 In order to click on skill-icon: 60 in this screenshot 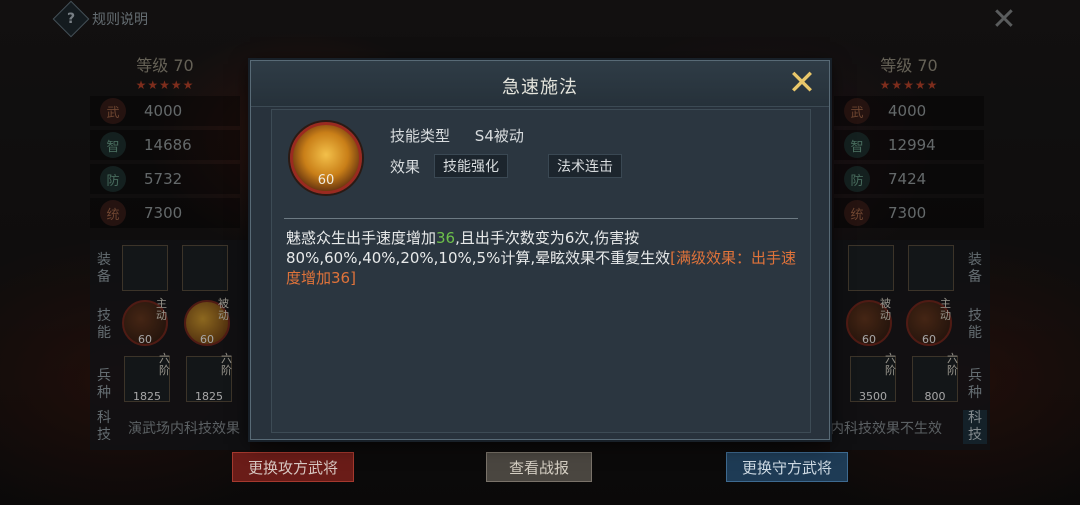, I will do `click(326, 158)`.